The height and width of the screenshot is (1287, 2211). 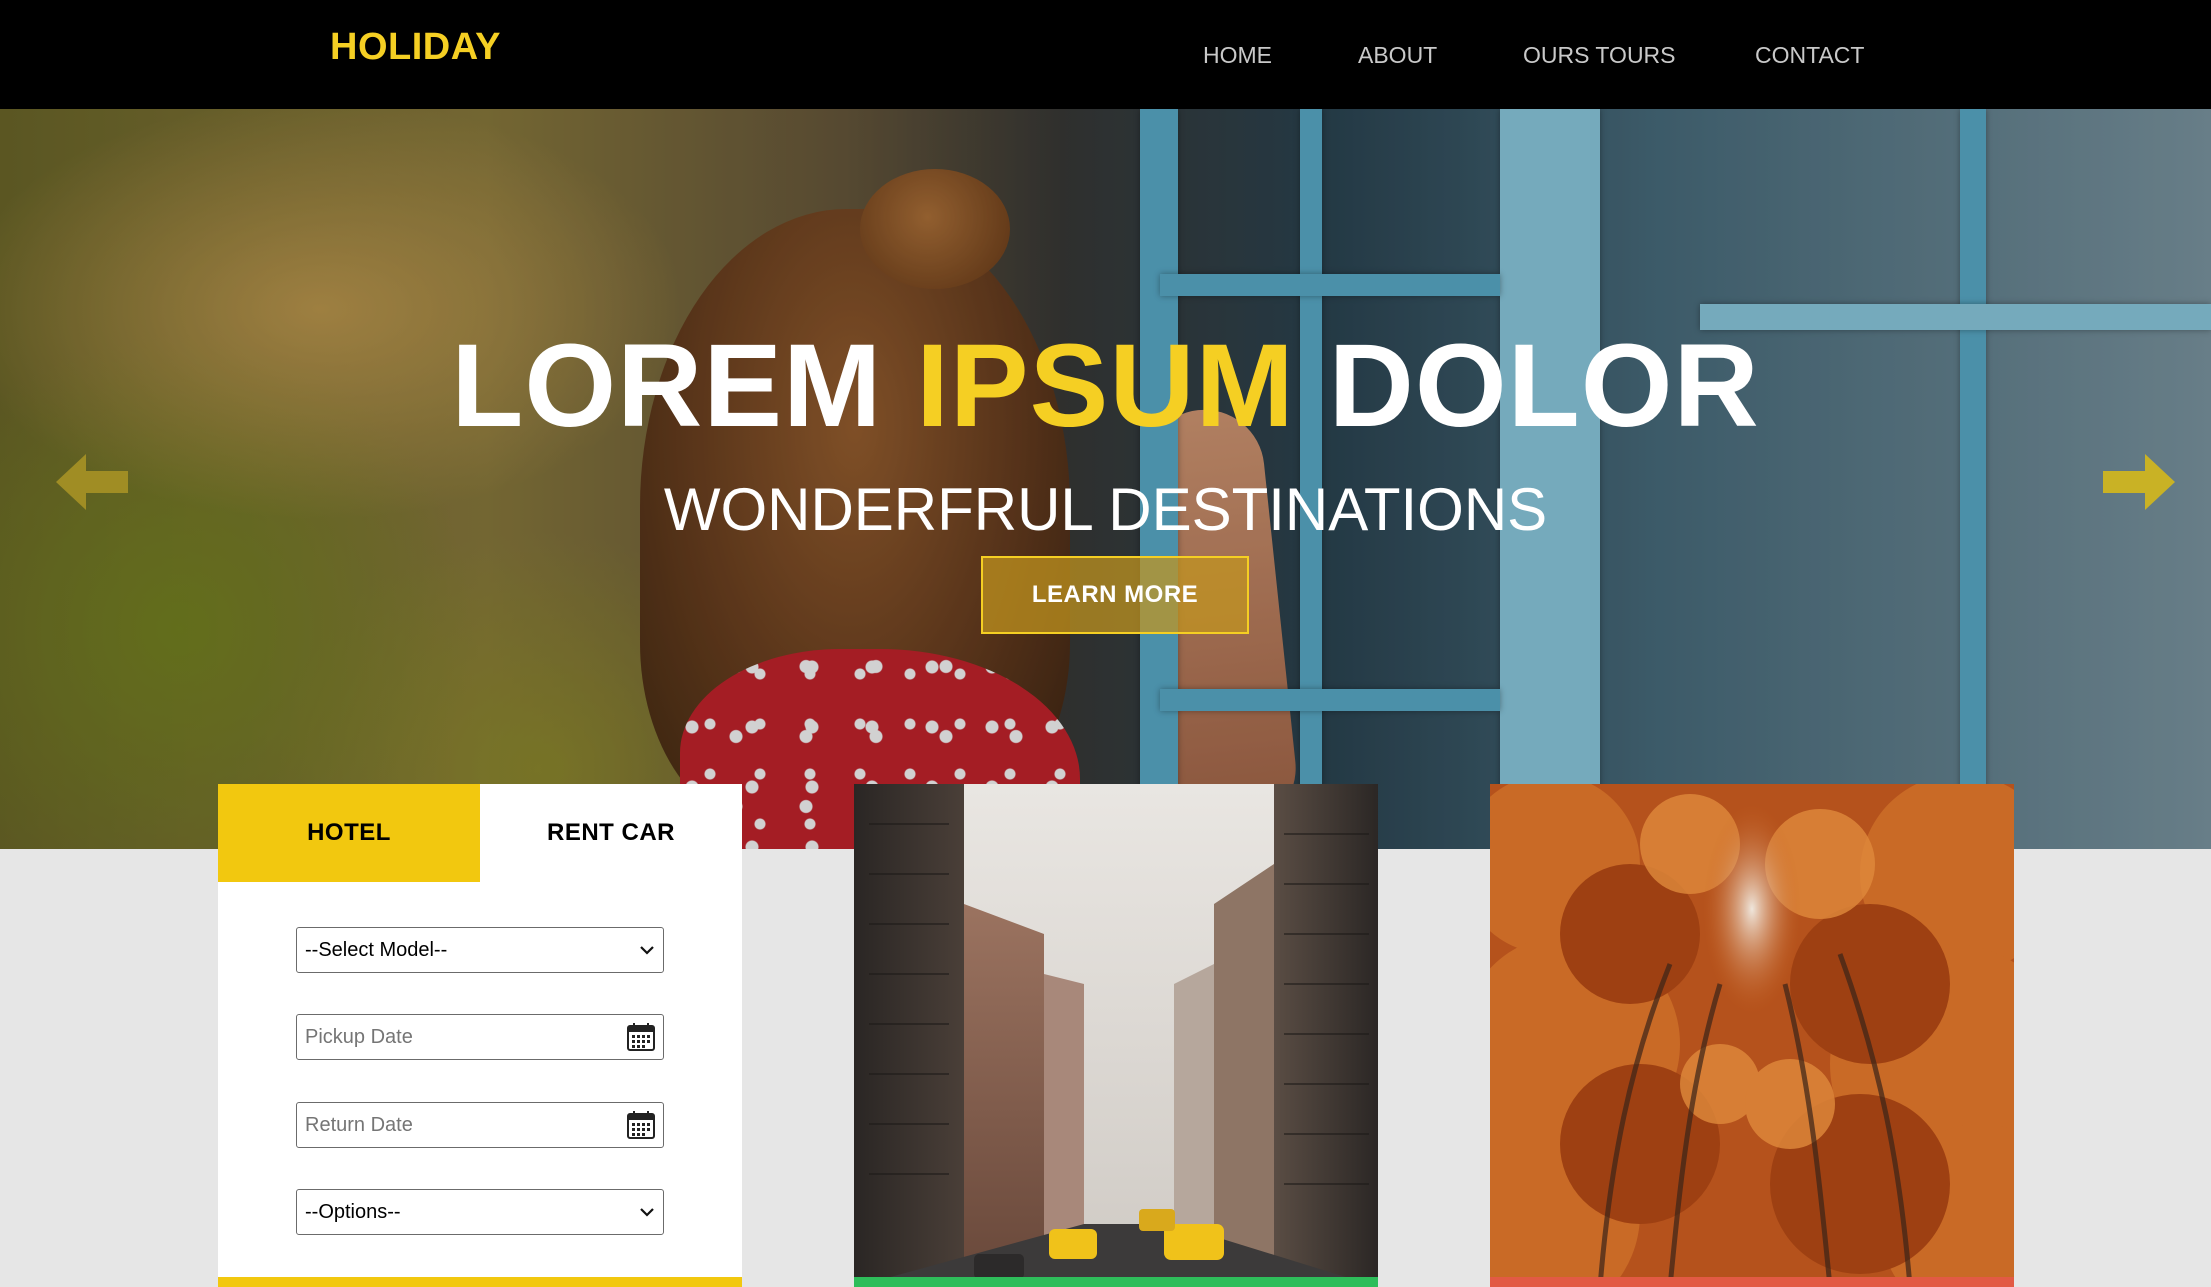 I want to click on city-card-accent-bar, so click(x=1116, y=1282).